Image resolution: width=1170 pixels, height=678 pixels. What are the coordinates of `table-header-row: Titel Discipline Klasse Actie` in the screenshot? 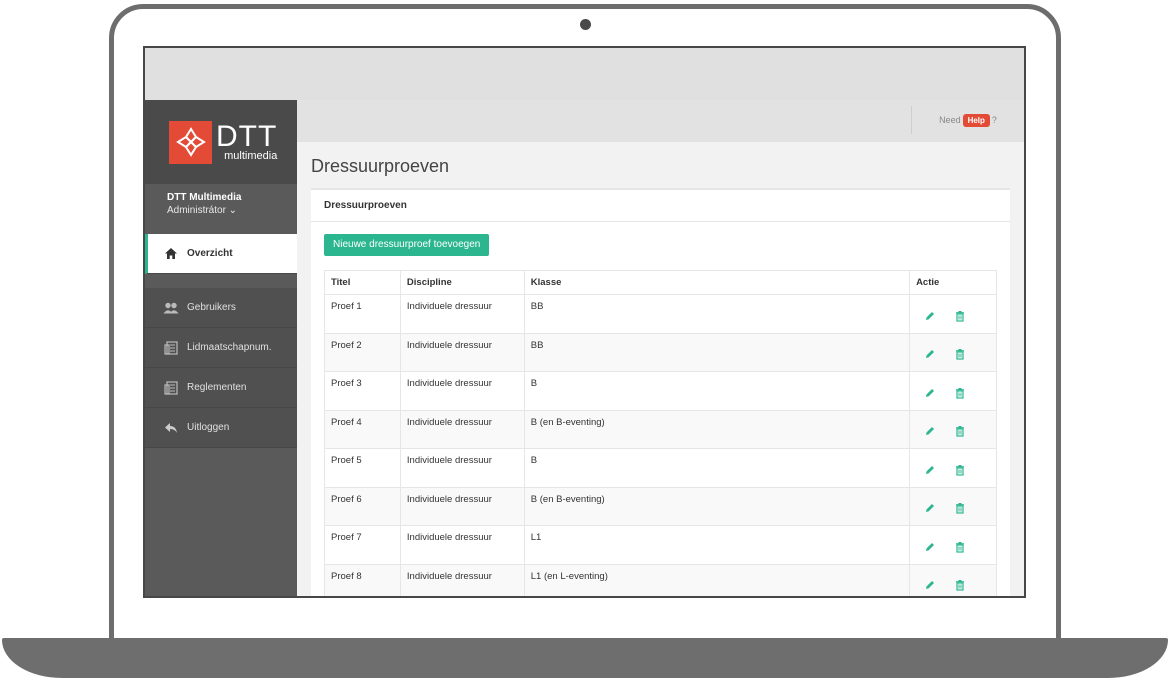 It's located at (660, 282).